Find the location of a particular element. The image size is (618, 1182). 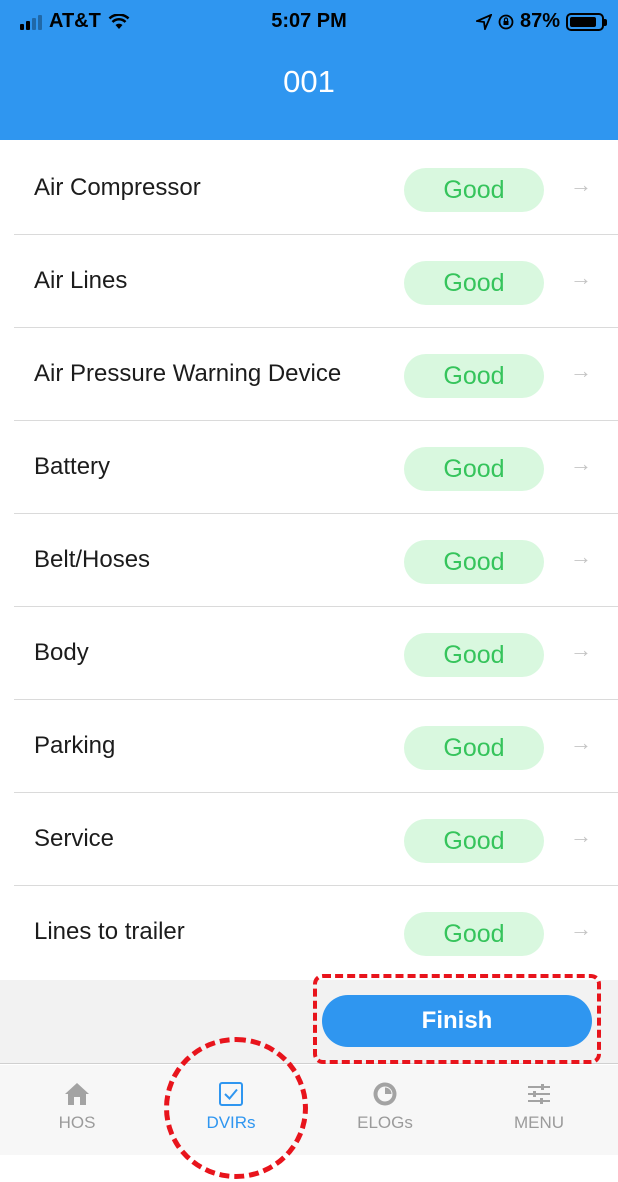

tab-bar: HOS DVIRs ELOGs MENU is located at coordinates (309, 1110).